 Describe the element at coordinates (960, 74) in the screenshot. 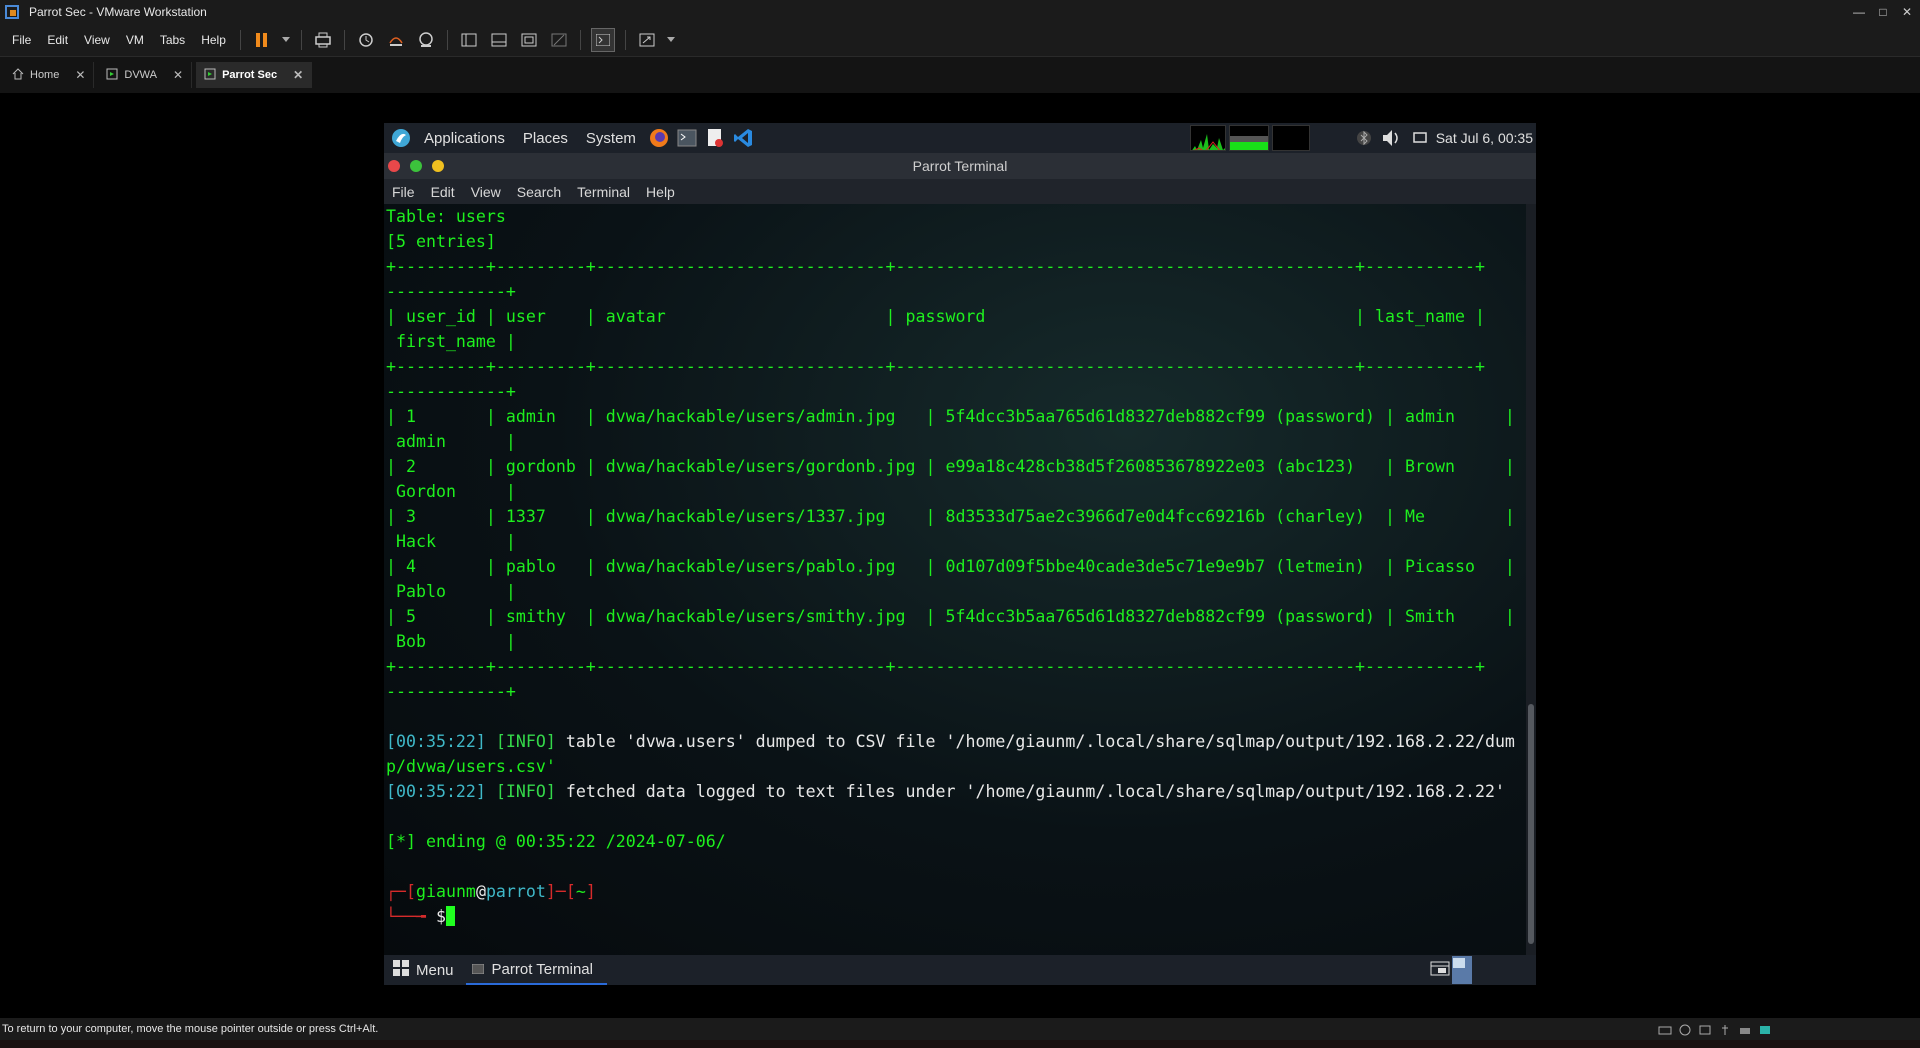

I see `vm-tab-bar: Home ✕ DVWA ✕ Parrot Sec ✕` at that location.